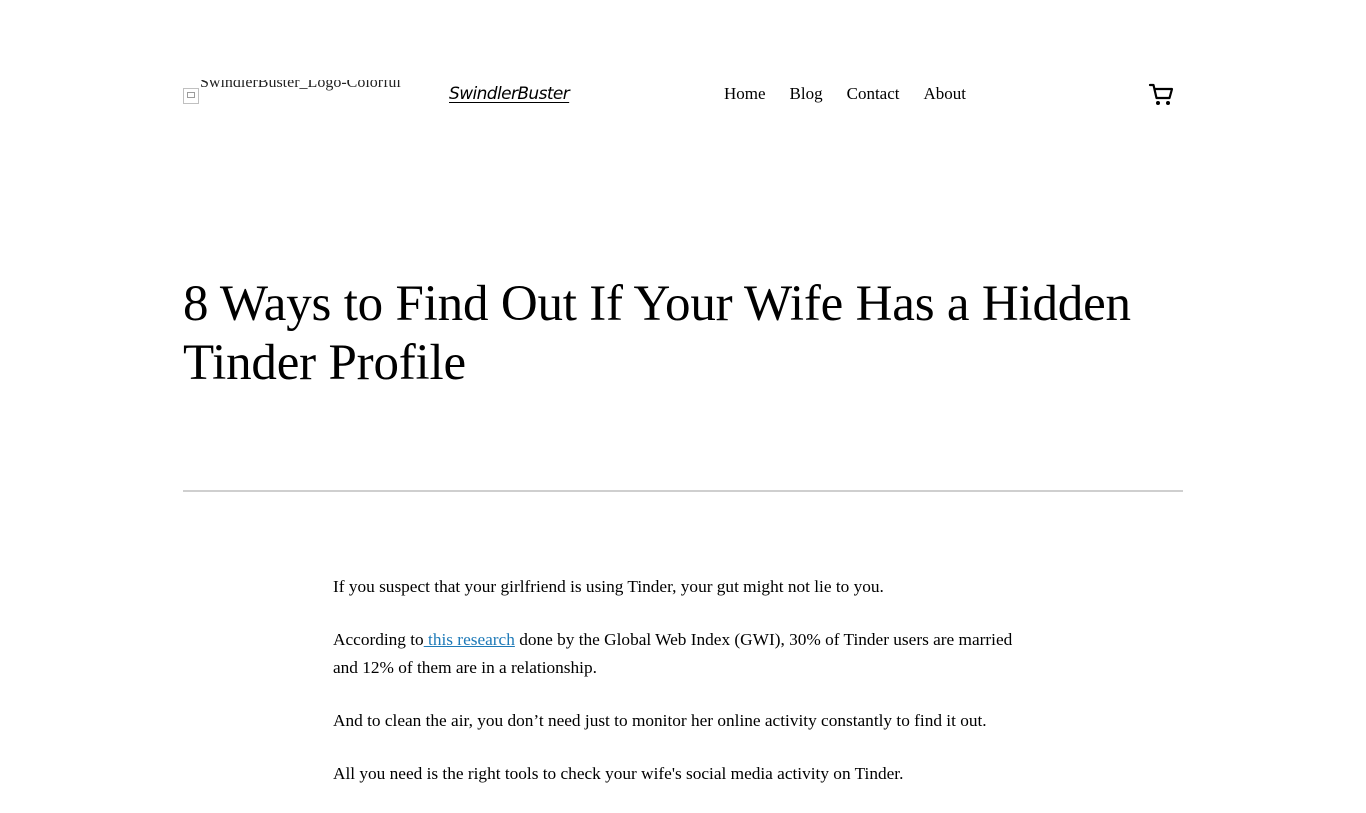  Describe the element at coordinates (305, 92) in the screenshot. I see `site-logo: SwindlerBuster_Logo-Colorful` at that location.